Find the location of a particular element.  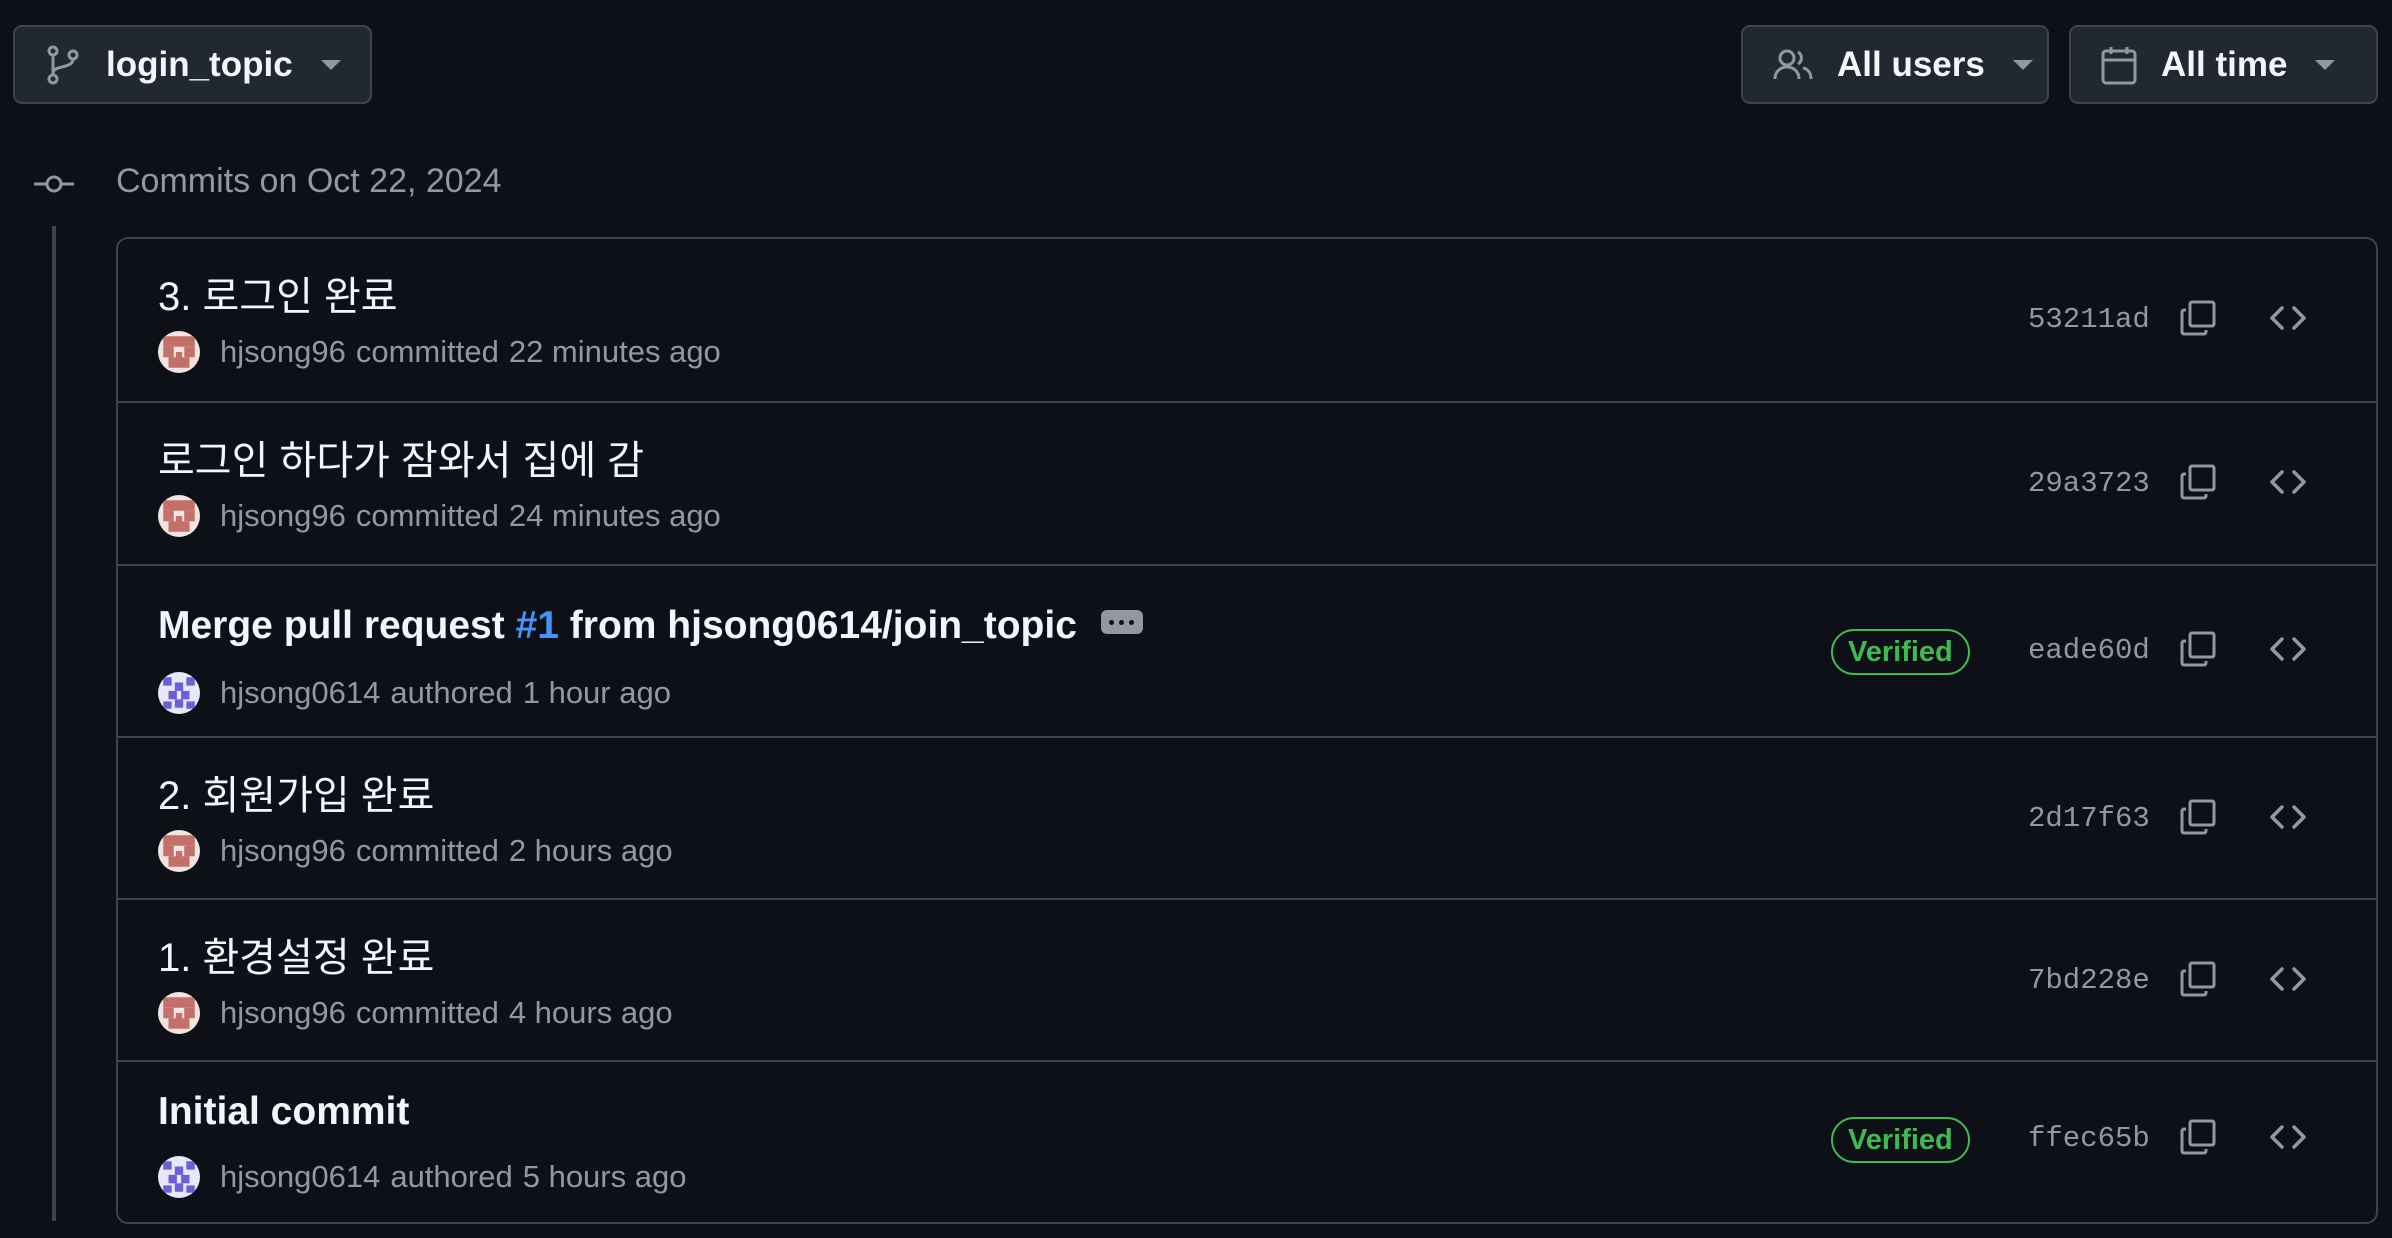

timeline-line is located at coordinates (54, 723).